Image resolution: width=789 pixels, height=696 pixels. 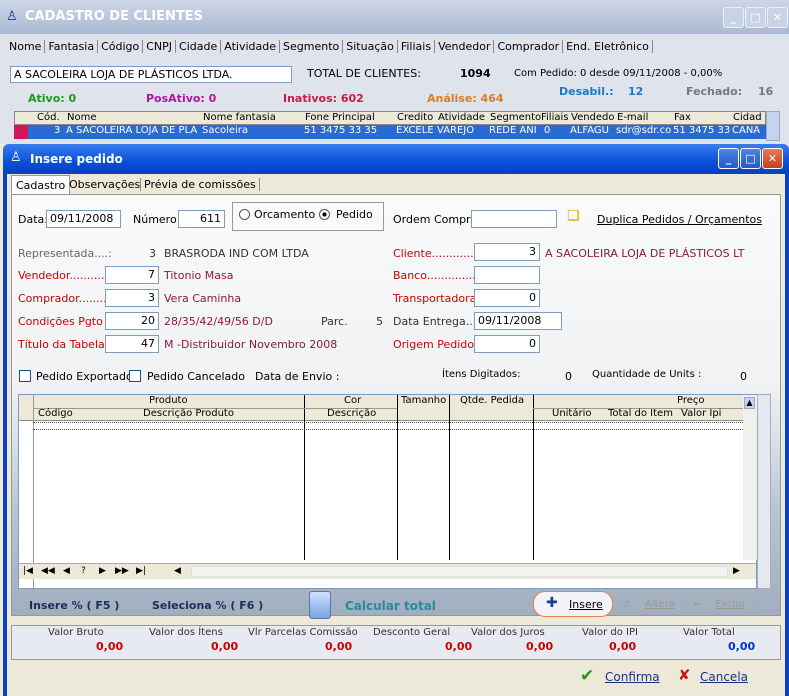 What do you see at coordinates (568, 376) in the screenshot?
I see `itens-digitados-value: 0` at bounding box center [568, 376].